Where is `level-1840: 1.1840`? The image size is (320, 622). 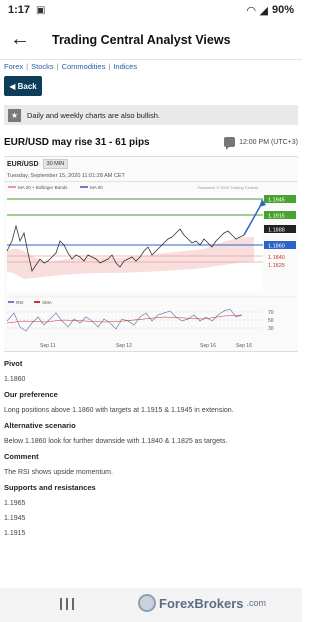 level-1840: 1.1840 is located at coordinates (276, 258).